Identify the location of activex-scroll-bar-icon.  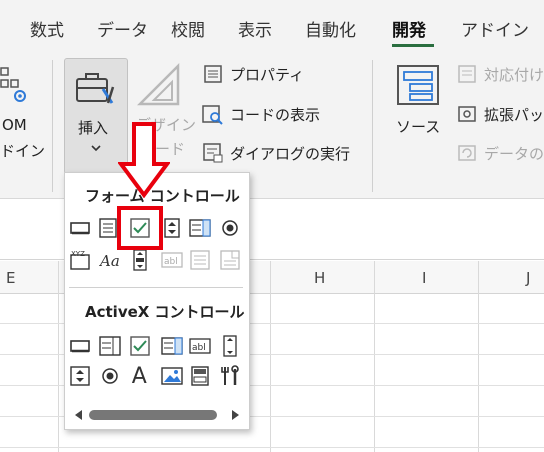
(230, 346).